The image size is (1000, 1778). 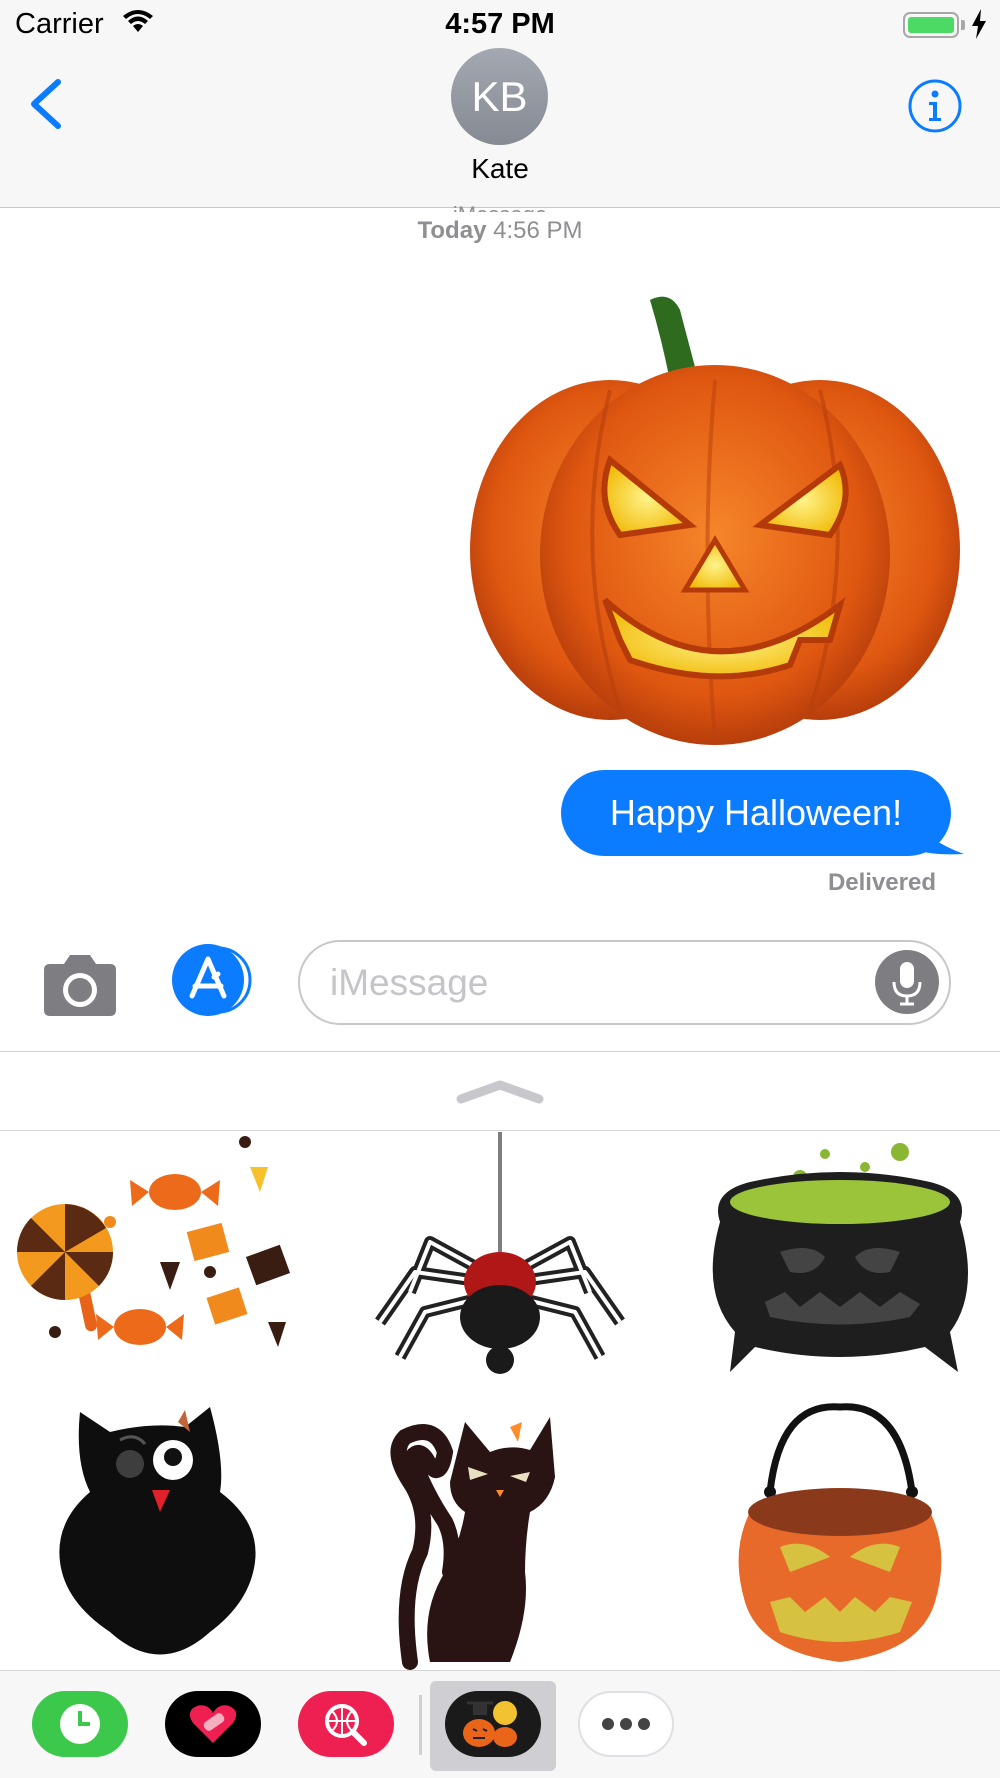 I want to click on app-drawer-header, so click(x=500, y=1092).